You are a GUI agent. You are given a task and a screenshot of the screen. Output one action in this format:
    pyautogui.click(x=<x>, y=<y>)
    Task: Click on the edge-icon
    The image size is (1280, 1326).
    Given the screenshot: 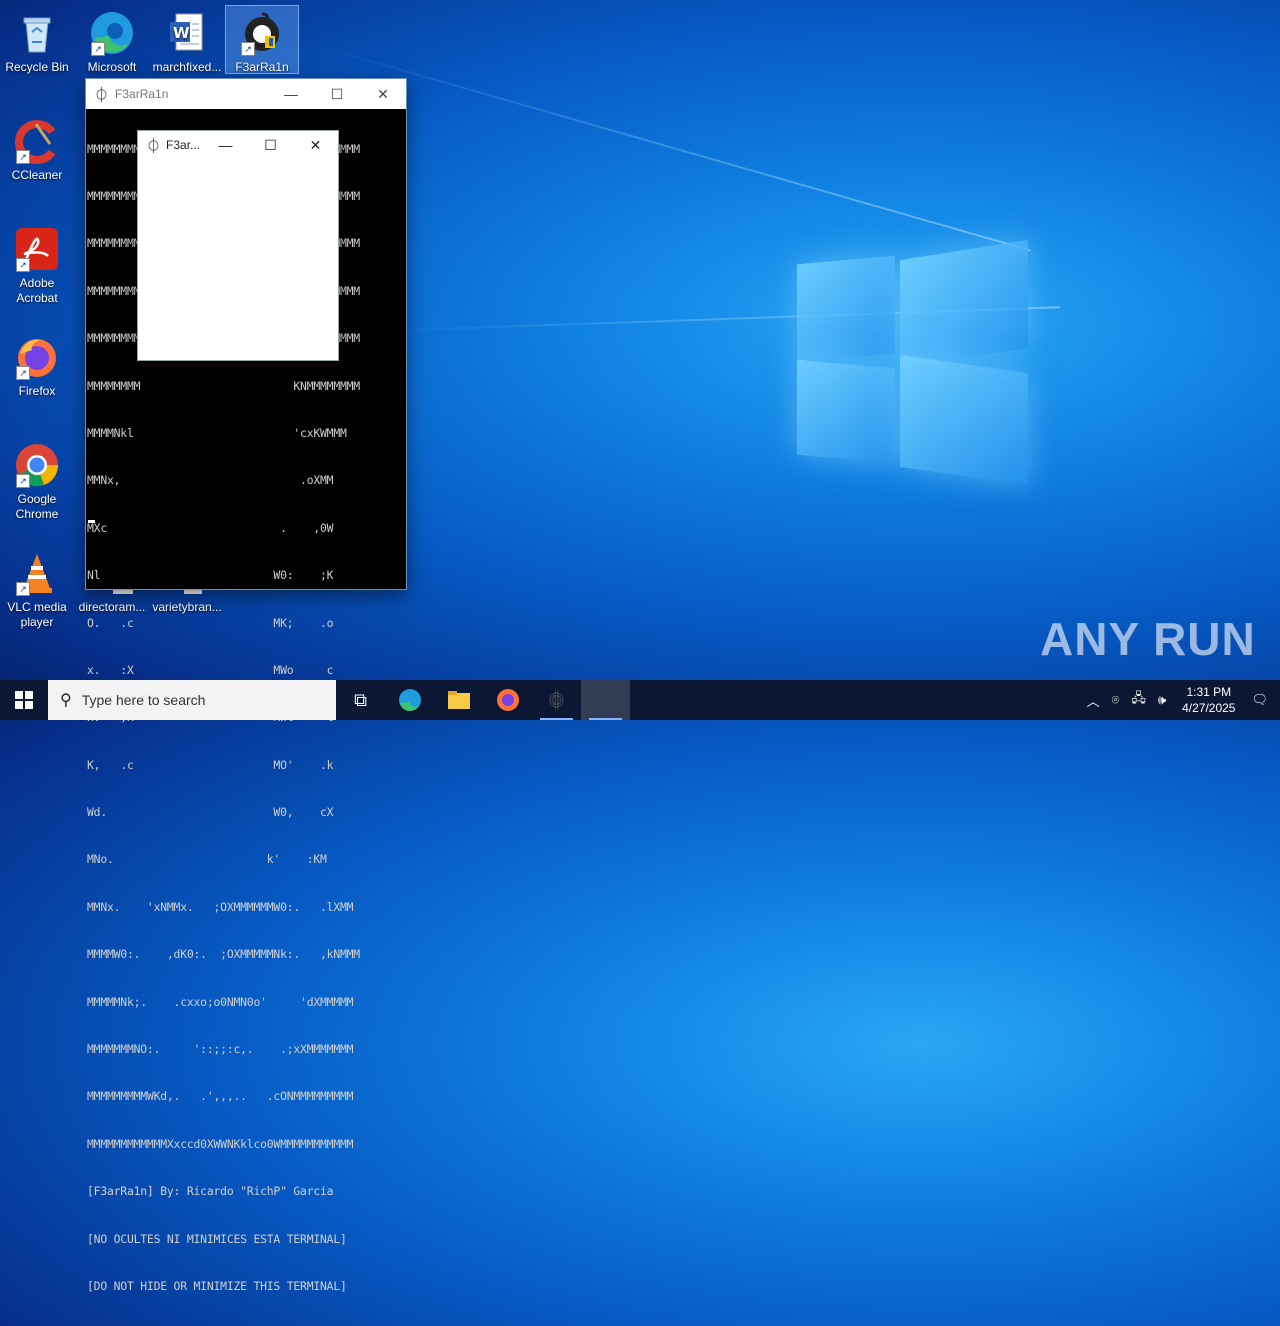 What is the action you would take?
    pyautogui.click(x=409, y=700)
    